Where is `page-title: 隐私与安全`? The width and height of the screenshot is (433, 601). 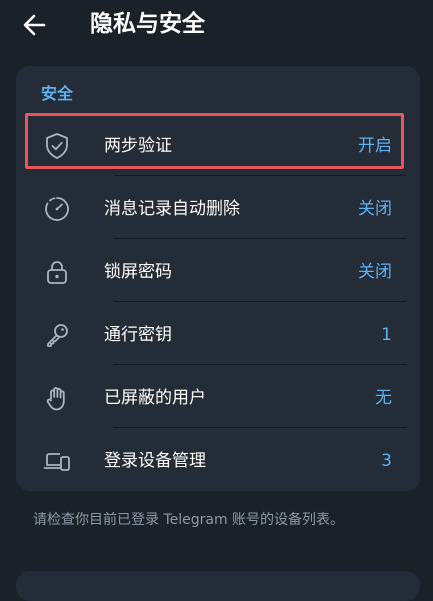 page-title: 隐私与安全 is located at coordinates (147, 24).